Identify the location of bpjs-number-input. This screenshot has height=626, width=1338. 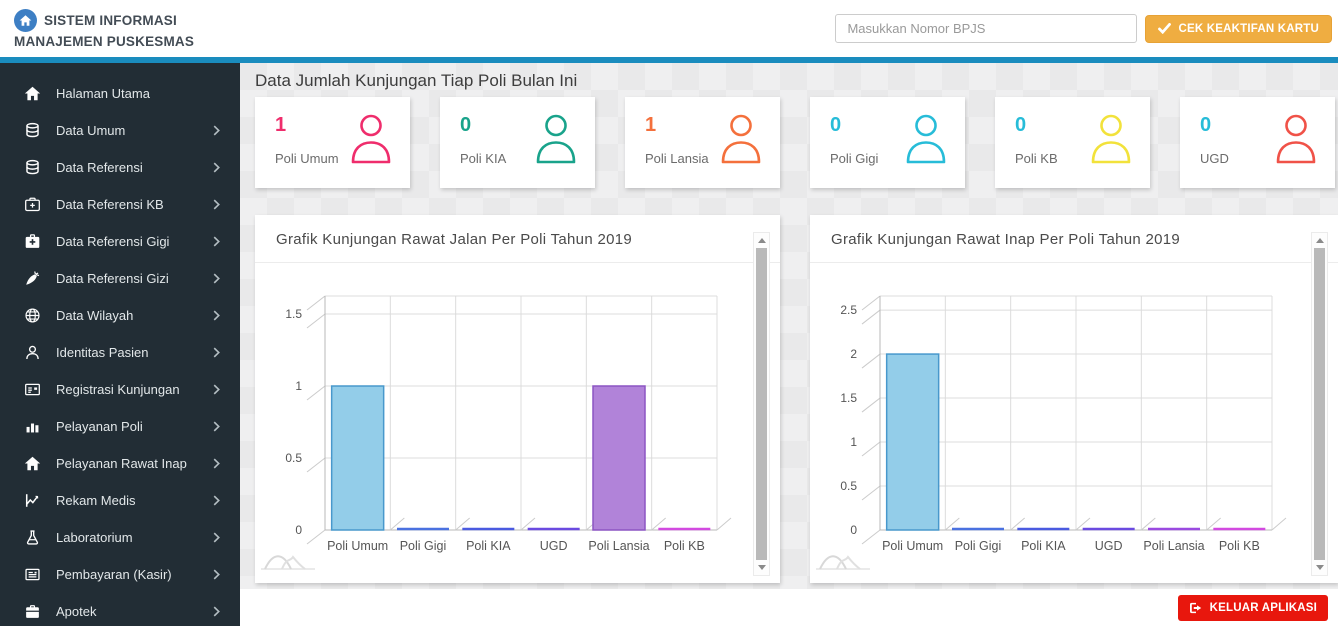
(986, 28).